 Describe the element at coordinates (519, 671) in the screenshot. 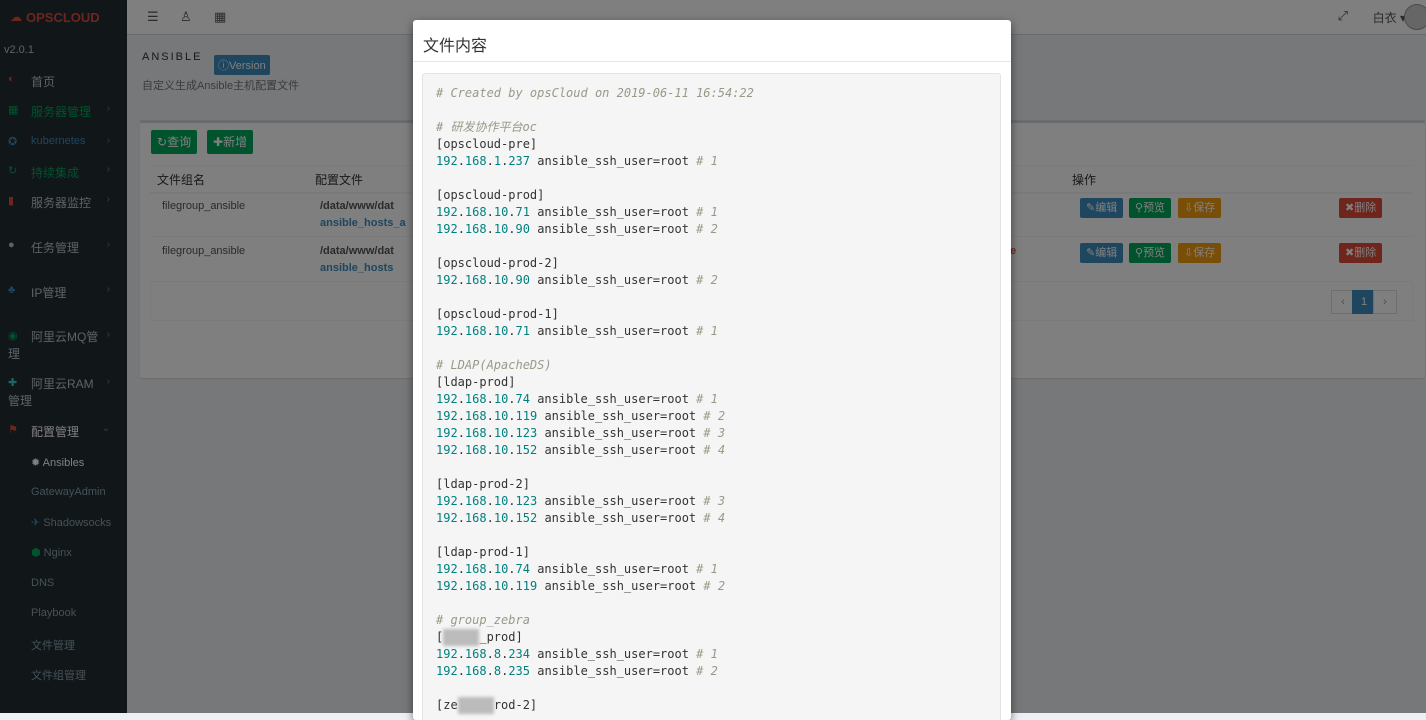

I see `code-ip-octet: 235` at that location.